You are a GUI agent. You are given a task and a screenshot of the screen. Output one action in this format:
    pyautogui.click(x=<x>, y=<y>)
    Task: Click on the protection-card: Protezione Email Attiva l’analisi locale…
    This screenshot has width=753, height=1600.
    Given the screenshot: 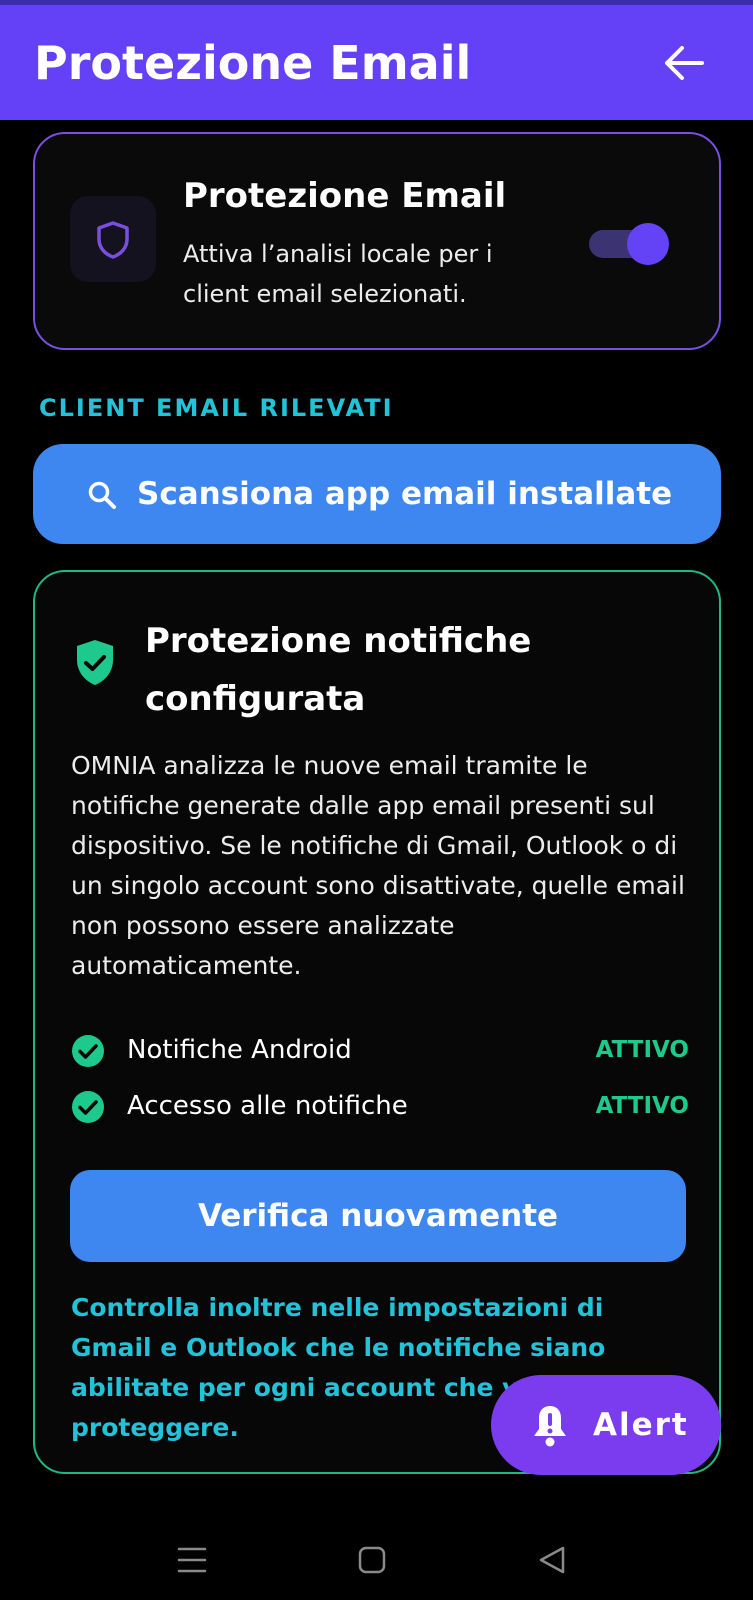 What is the action you would take?
    pyautogui.click(x=377, y=241)
    